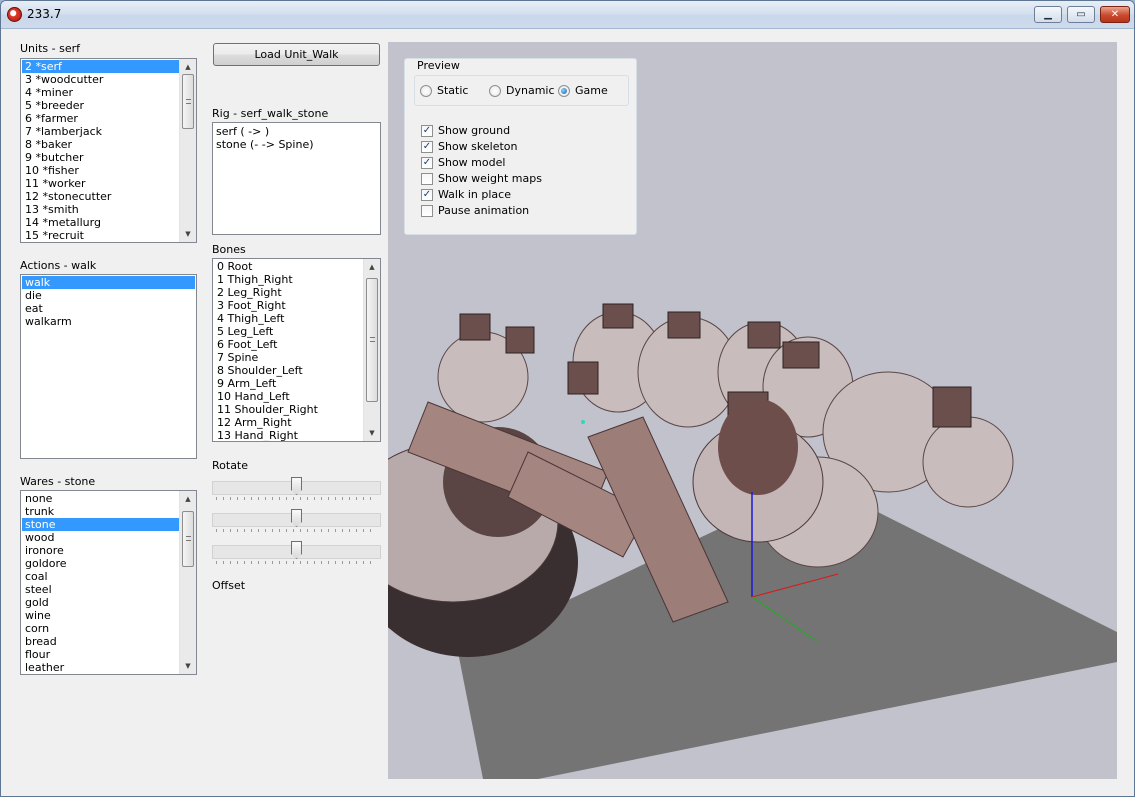 Image resolution: width=1135 pixels, height=797 pixels. Describe the element at coordinates (100, 667) in the screenshot. I see `wares-list-item: leather` at that location.